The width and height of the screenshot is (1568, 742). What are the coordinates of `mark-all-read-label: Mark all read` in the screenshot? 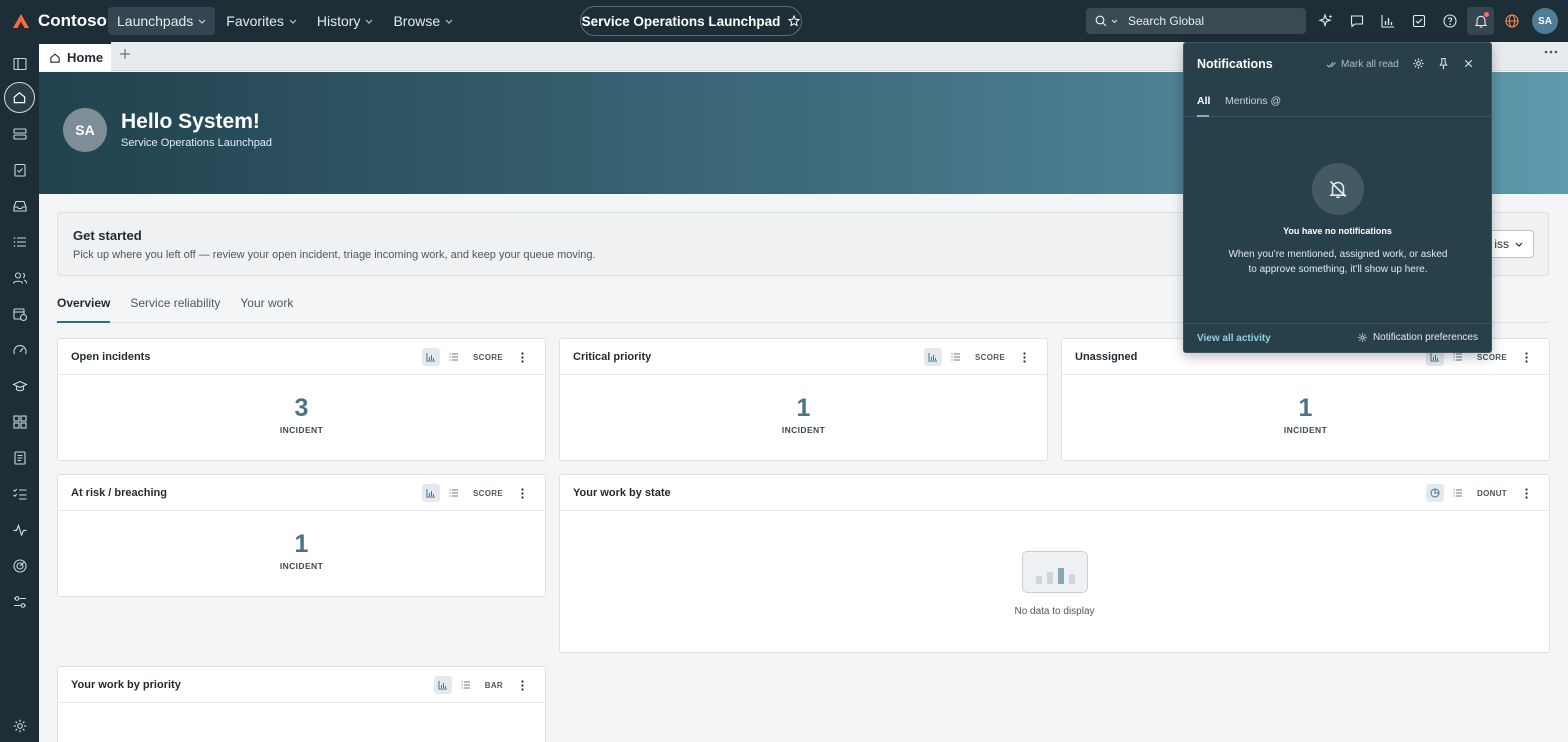 It's located at (1370, 64).